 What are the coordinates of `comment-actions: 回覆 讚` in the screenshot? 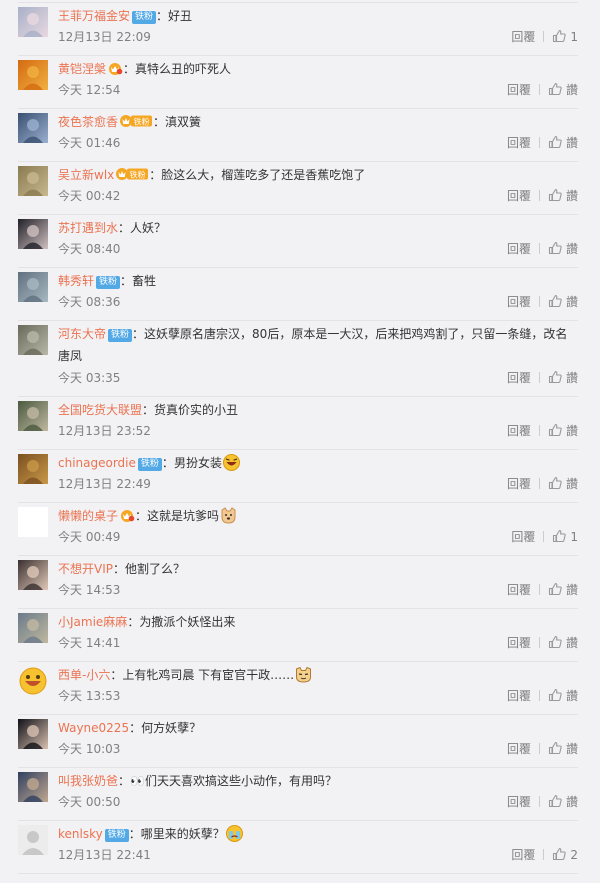 It's located at (542, 696).